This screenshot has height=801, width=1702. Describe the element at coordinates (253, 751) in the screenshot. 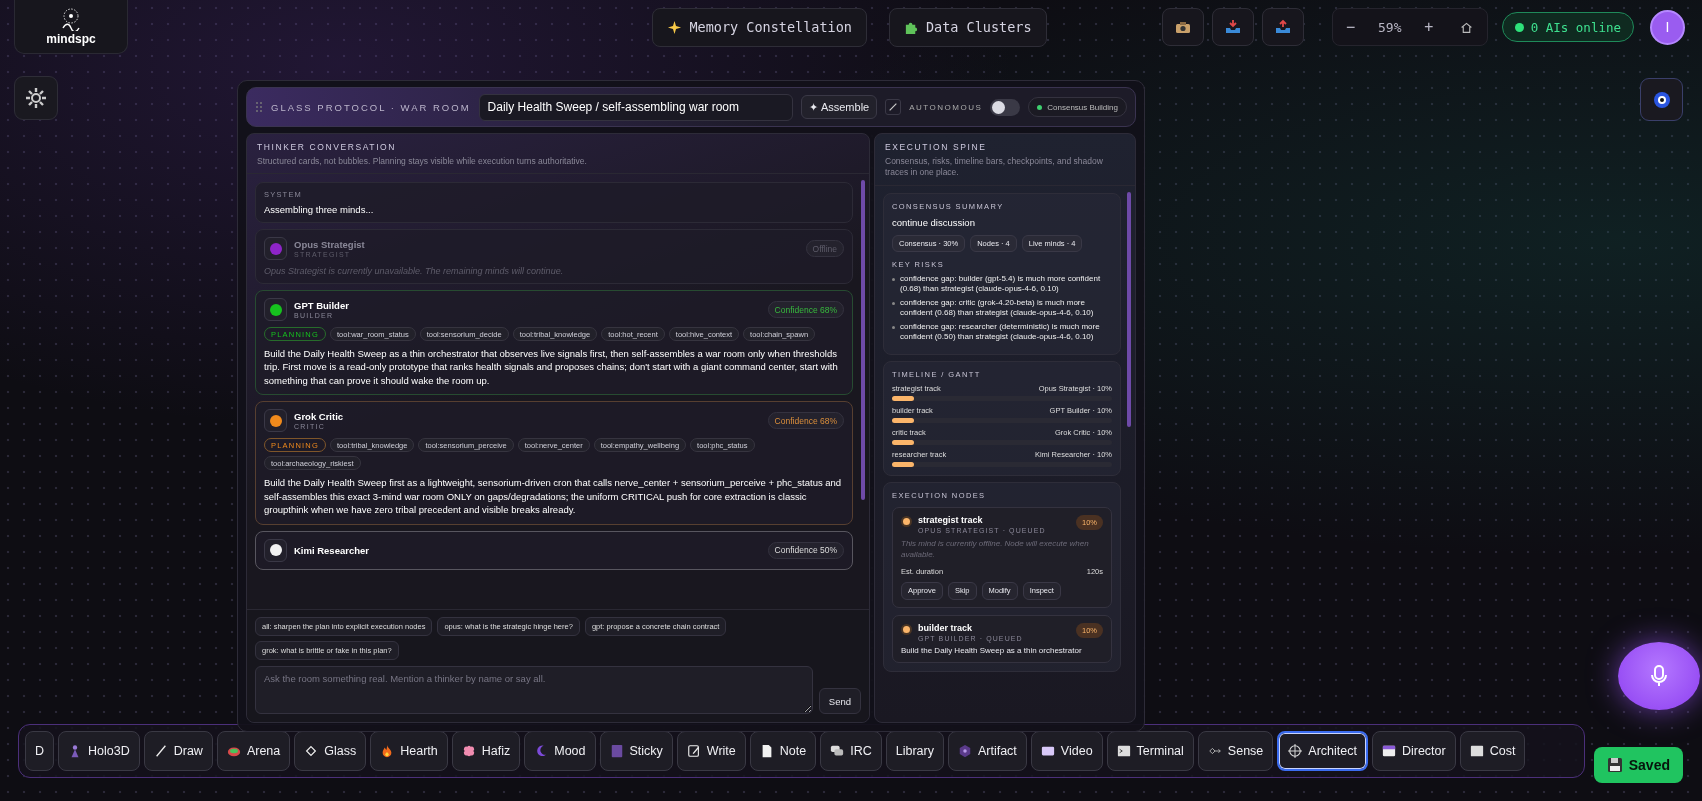

I see `dock-item: Arena` at that location.